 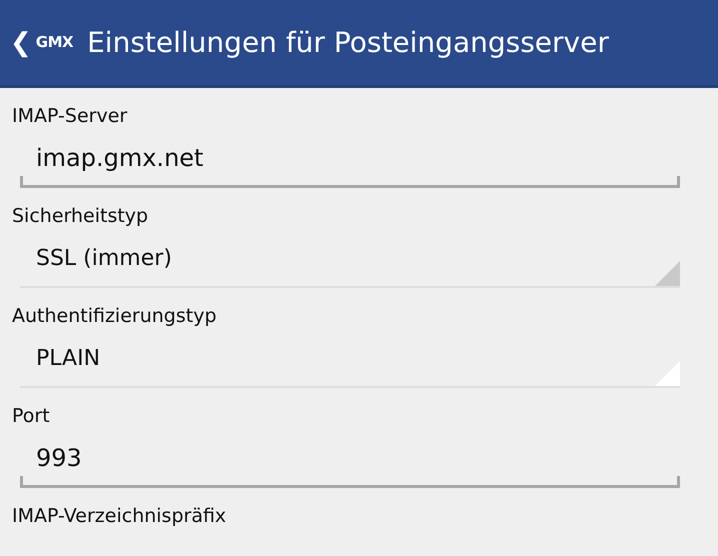 I want to click on field-label: Port, so click(x=31, y=416).